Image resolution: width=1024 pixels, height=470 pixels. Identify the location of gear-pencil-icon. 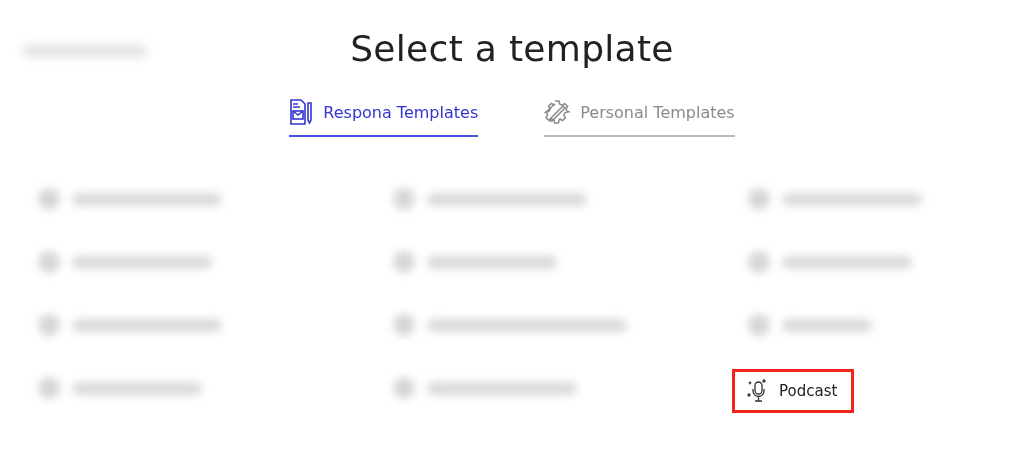
(557, 112).